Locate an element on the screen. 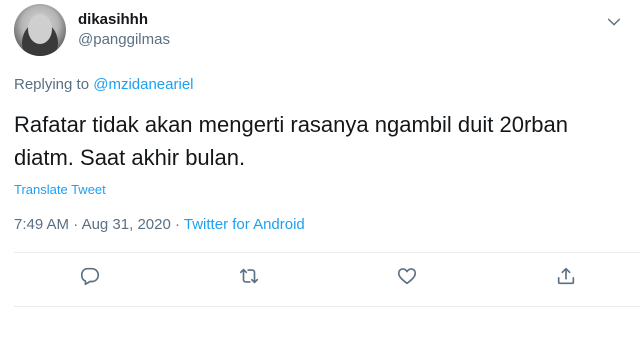 The image size is (640, 360). avatar is located at coordinates (40, 30).